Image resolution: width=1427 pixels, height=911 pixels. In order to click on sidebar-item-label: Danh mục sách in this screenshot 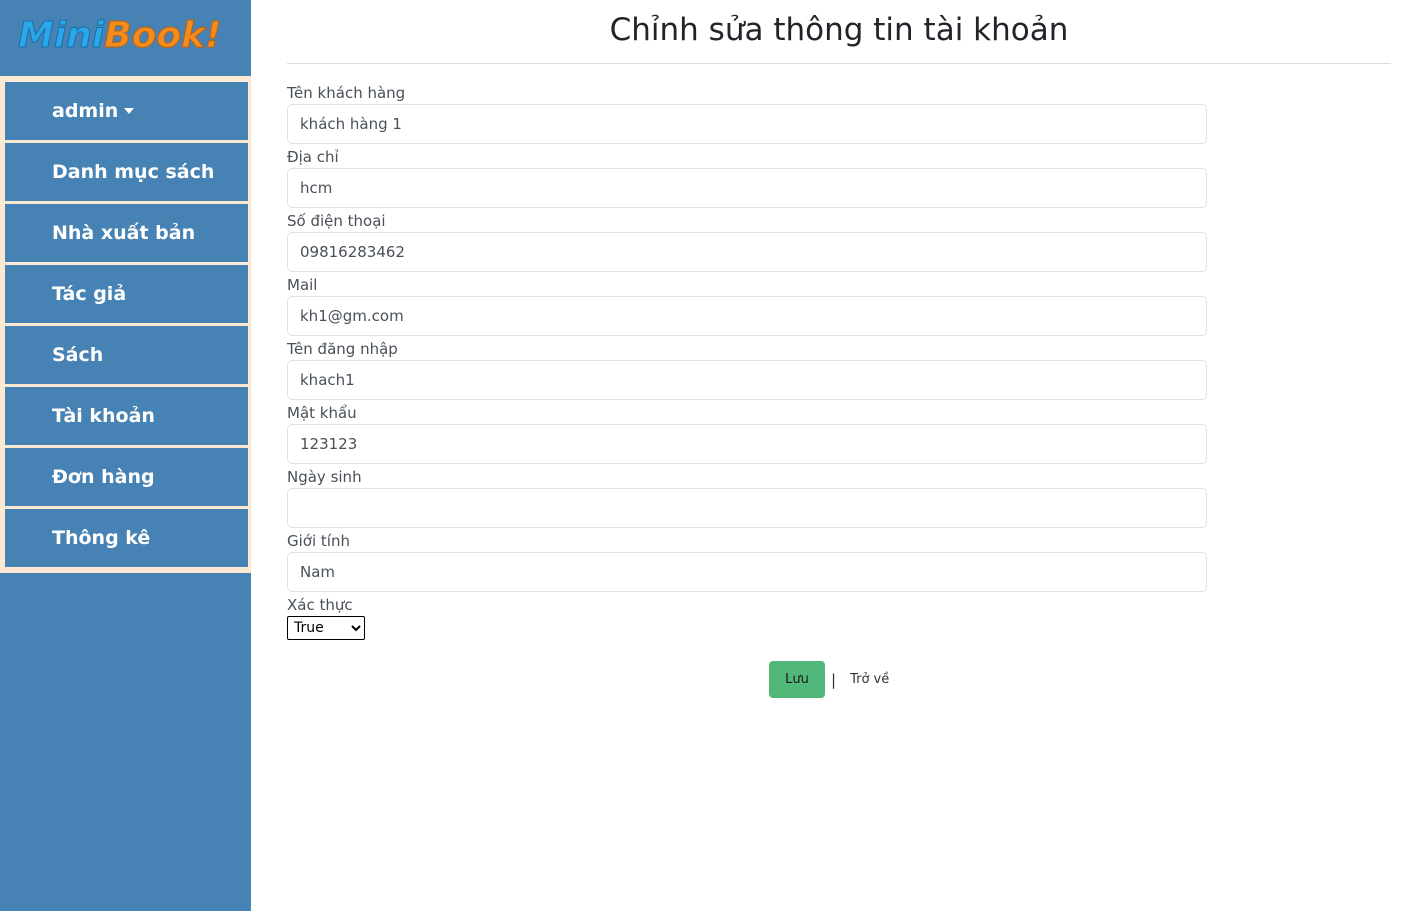, I will do `click(133, 172)`.